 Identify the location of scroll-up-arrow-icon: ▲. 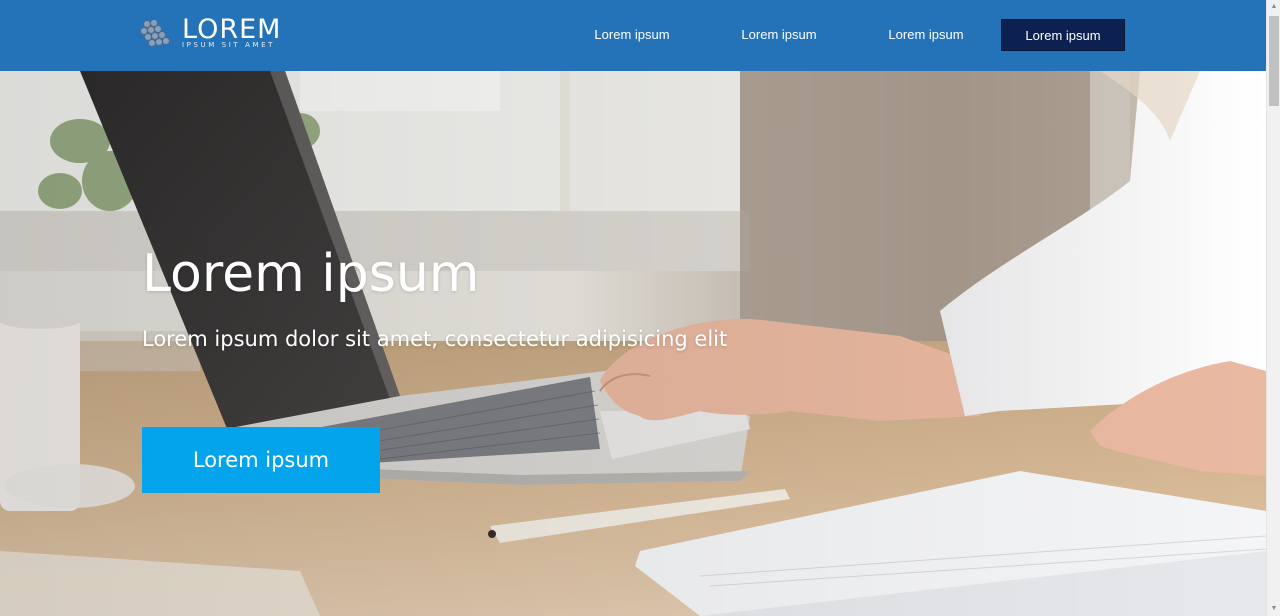
(1273, 7).